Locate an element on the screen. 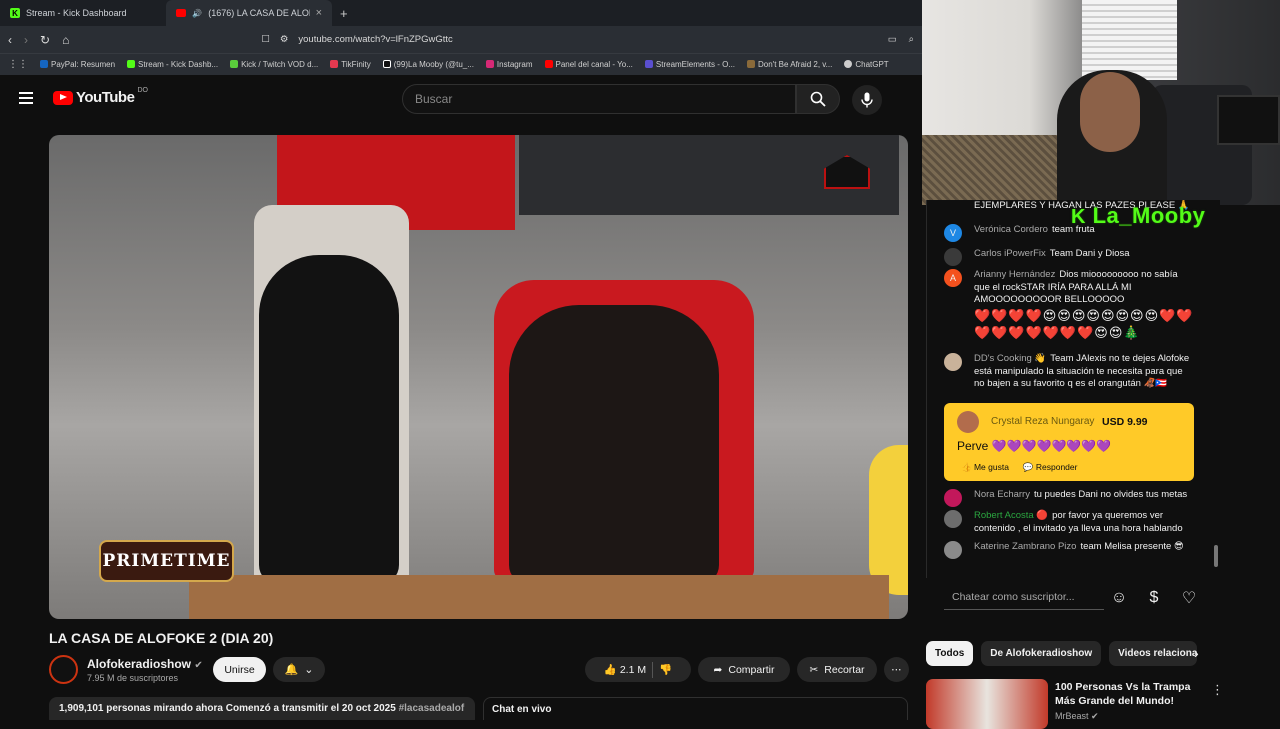  thumbs-up-icon: 👍 is located at coordinates (610, 670).